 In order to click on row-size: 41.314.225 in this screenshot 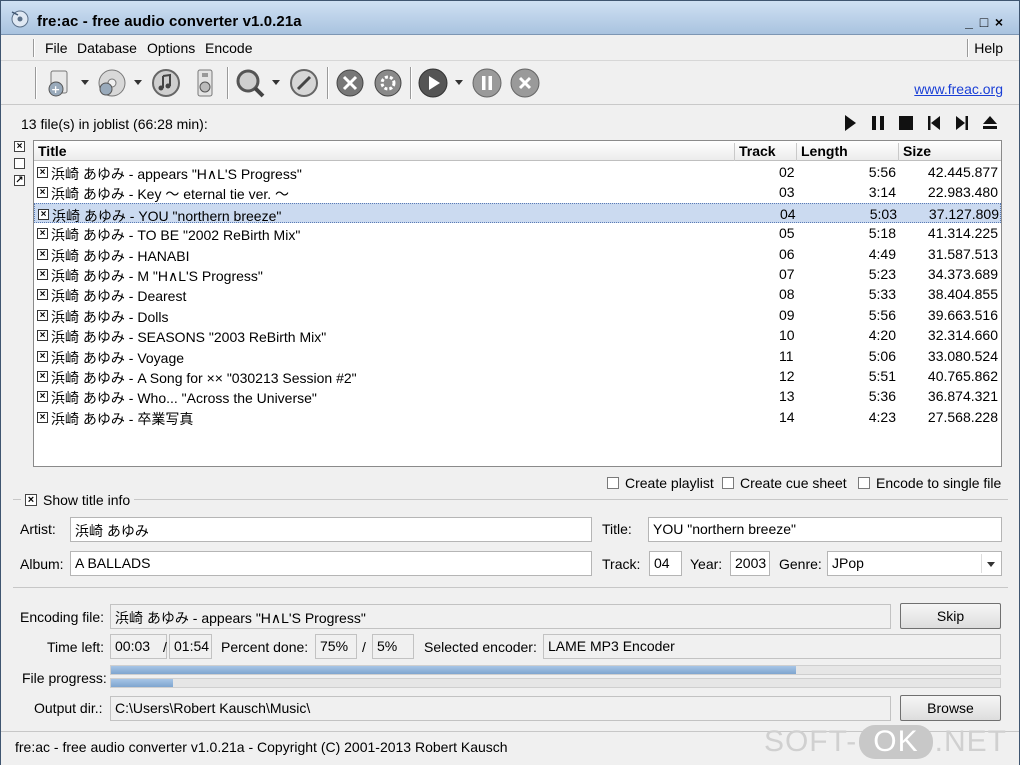, I will do `click(962, 233)`.